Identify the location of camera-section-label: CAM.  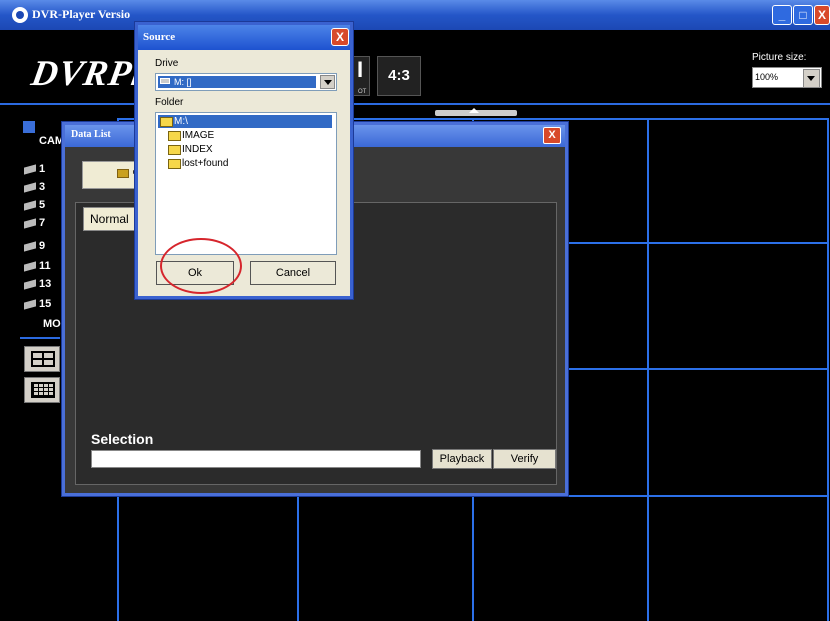
(52, 141).